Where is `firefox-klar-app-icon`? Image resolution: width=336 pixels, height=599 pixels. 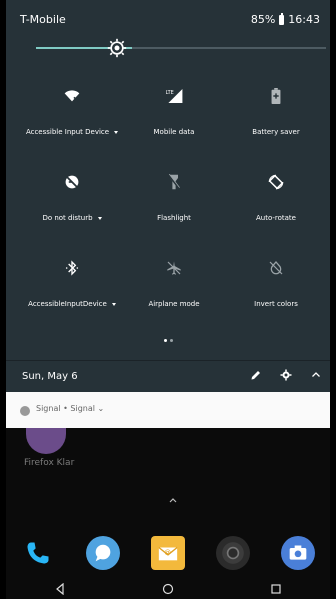 firefox-klar-app-icon is located at coordinates (46, 441).